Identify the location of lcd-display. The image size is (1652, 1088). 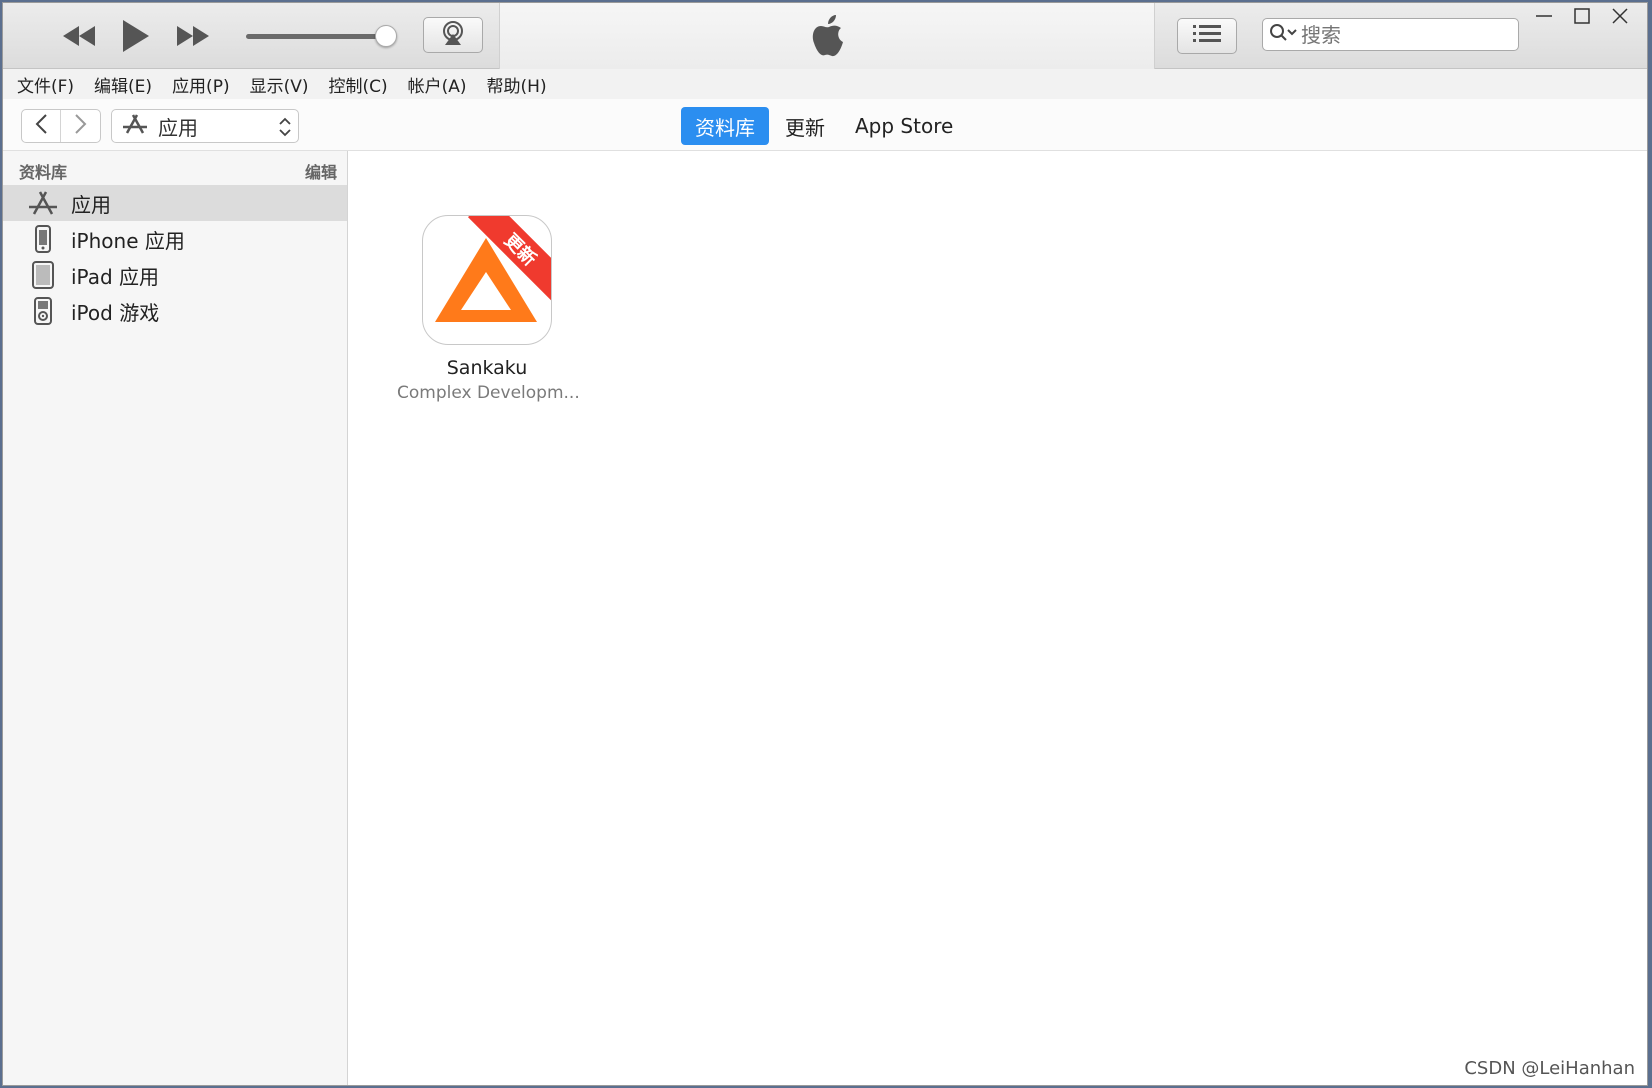
(827, 36).